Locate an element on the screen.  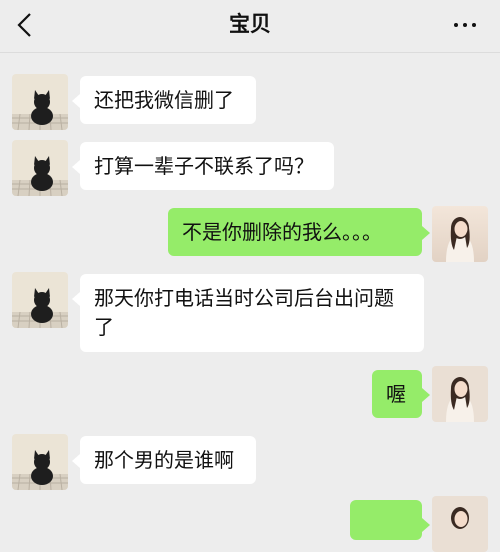
message-bubble-incoming: 那天你打电话当时公司后台出问题了 is located at coordinates (248, 313).